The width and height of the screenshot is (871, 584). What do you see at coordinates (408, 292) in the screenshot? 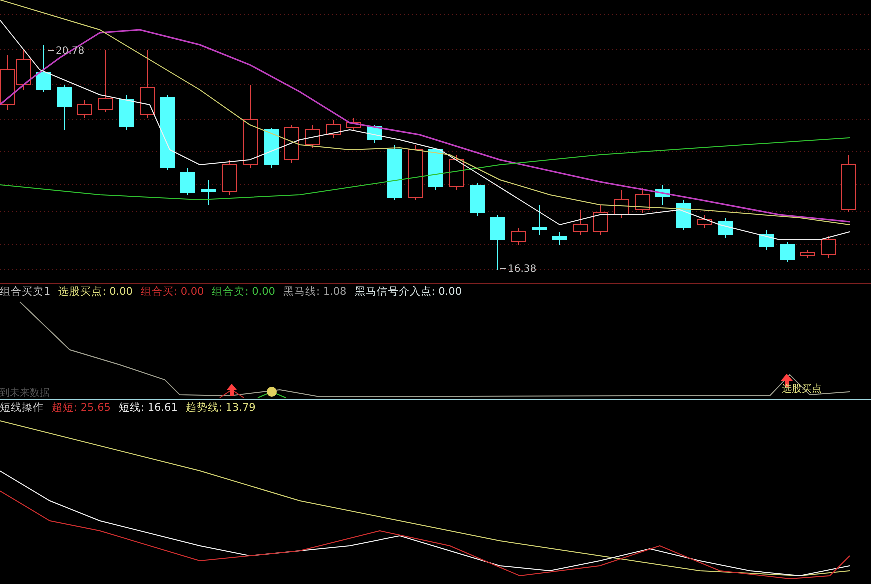
I see `indicator-readout: 黑马信号介入点: 0.00` at bounding box center [408, 292].